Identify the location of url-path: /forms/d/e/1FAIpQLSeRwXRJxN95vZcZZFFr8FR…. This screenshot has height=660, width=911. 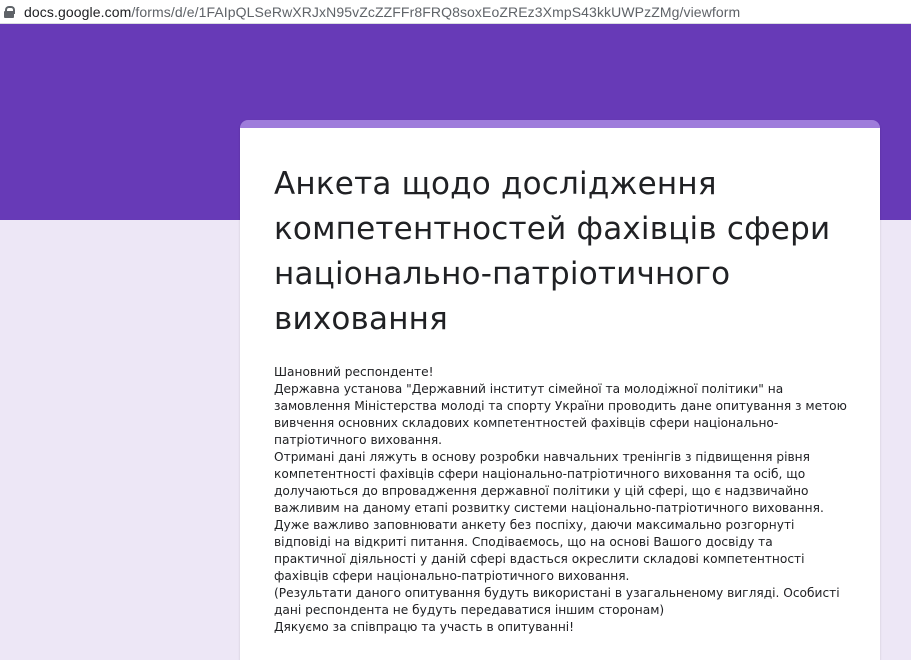
(436, 11).